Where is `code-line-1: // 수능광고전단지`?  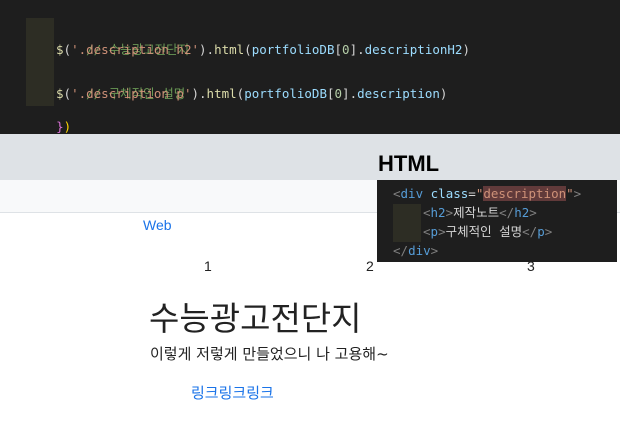 code-line-1: // 수능광고전단지 is located at coordinates (122, 37).